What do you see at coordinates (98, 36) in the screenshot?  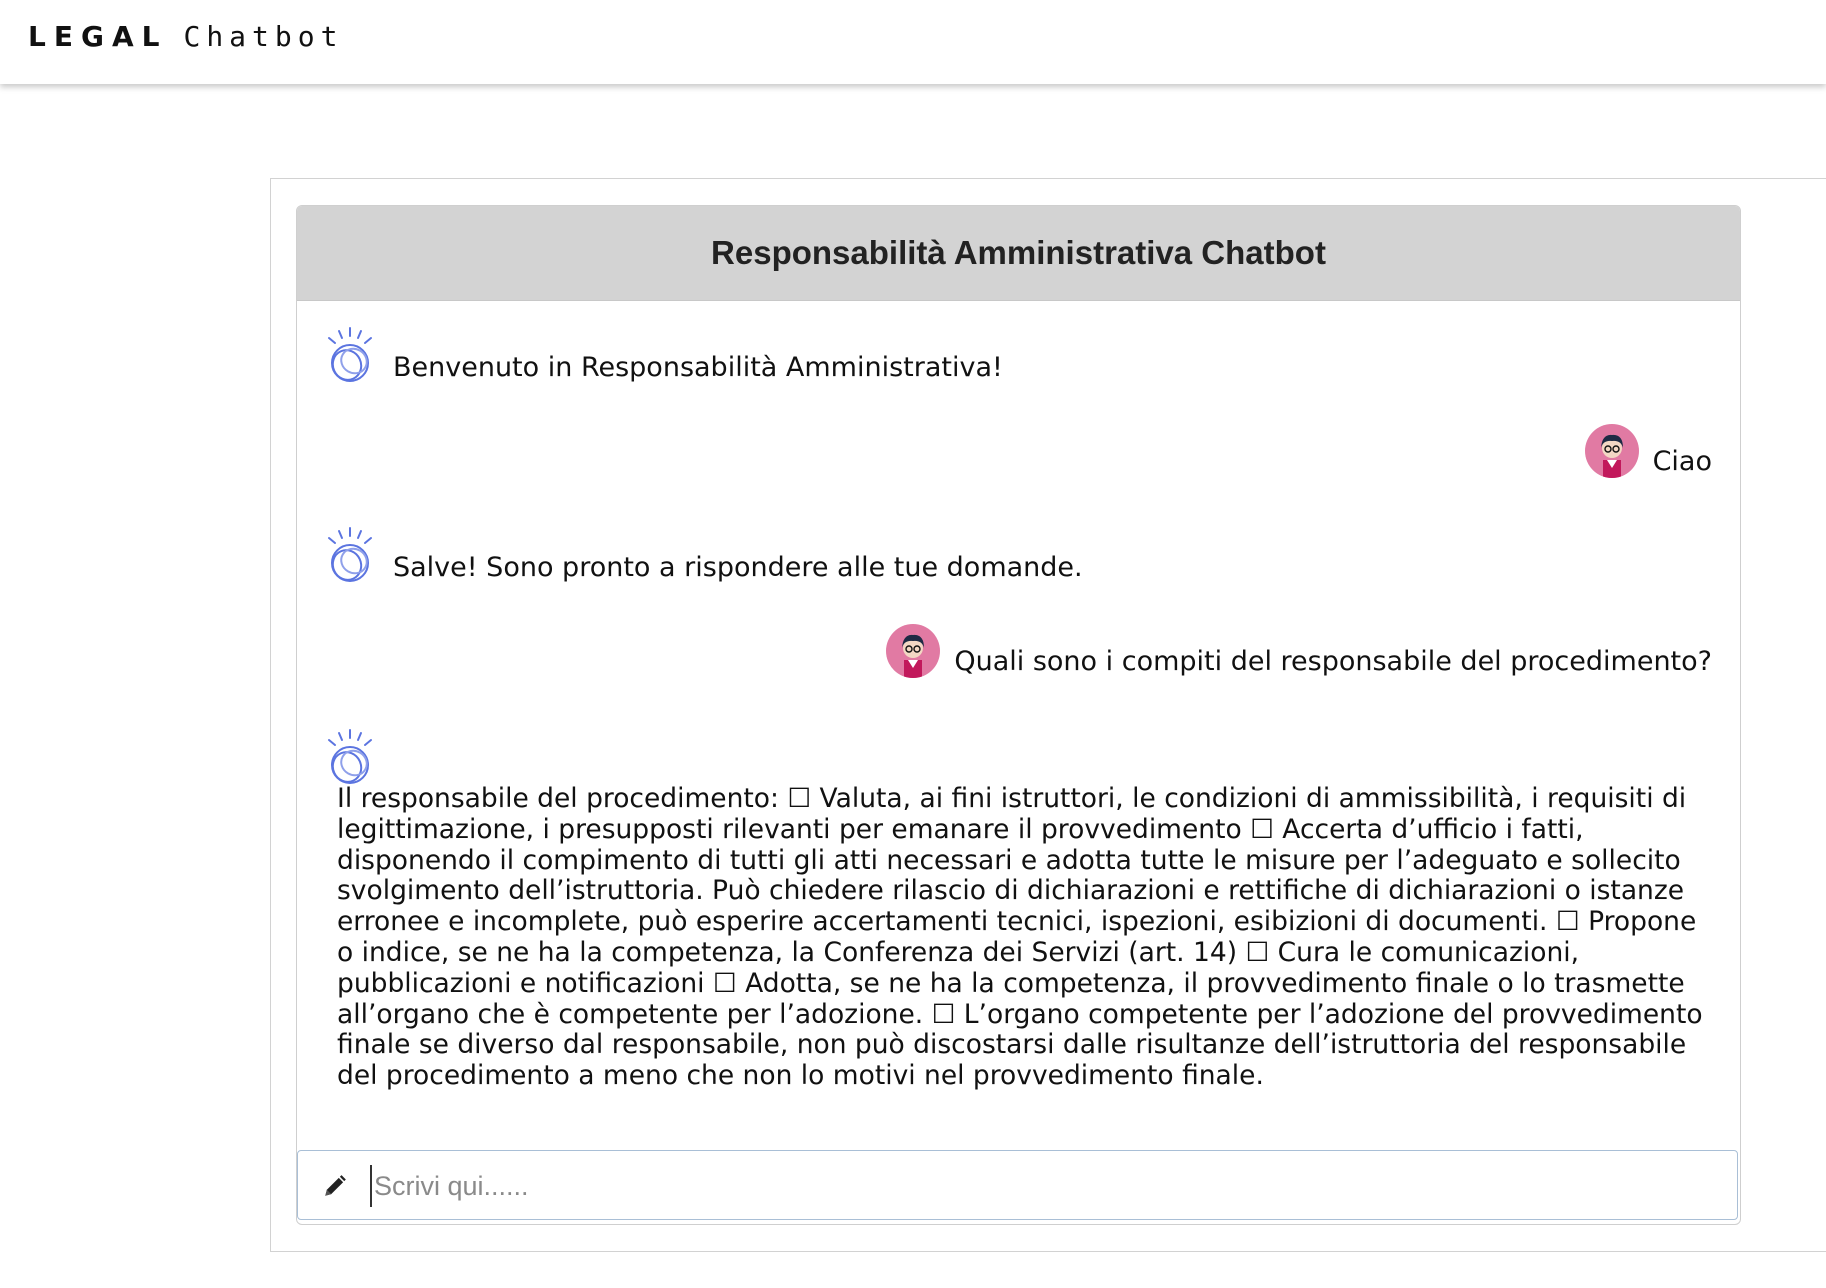 I see `brand-bold: LEGAL` at bounding box center [98, 36].